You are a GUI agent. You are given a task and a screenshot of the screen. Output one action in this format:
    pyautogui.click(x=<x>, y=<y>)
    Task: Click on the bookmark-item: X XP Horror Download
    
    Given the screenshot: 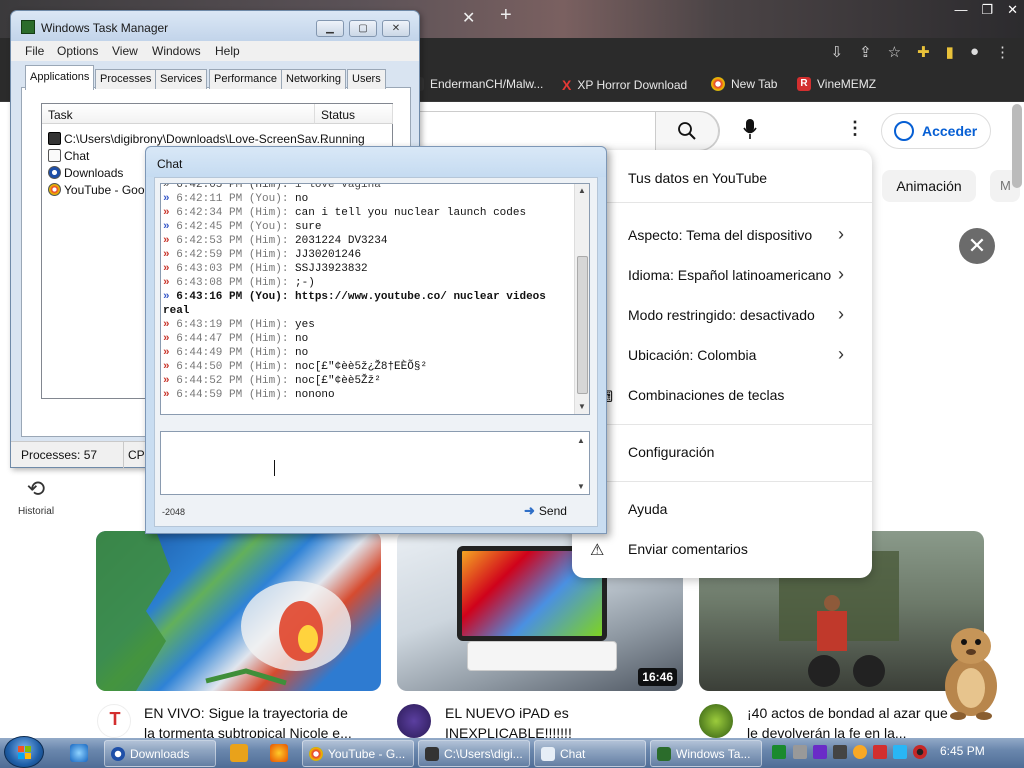 What is the action you would take?
    pyautogui.click(x=624, y=85)
    